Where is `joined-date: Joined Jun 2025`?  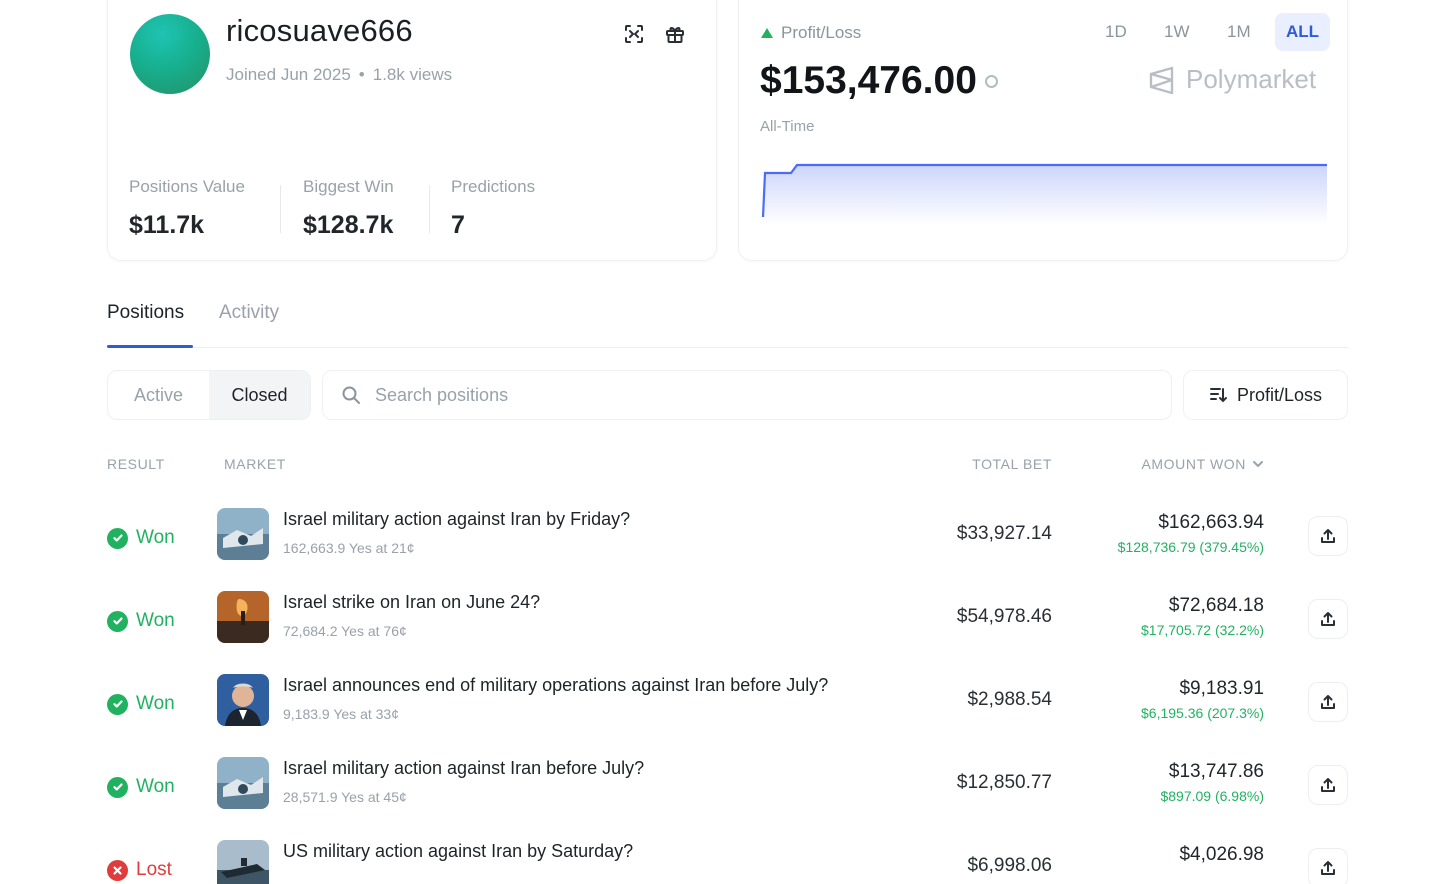 joined-date: Joined Jun 2025 is located at coordinates (288, 74).